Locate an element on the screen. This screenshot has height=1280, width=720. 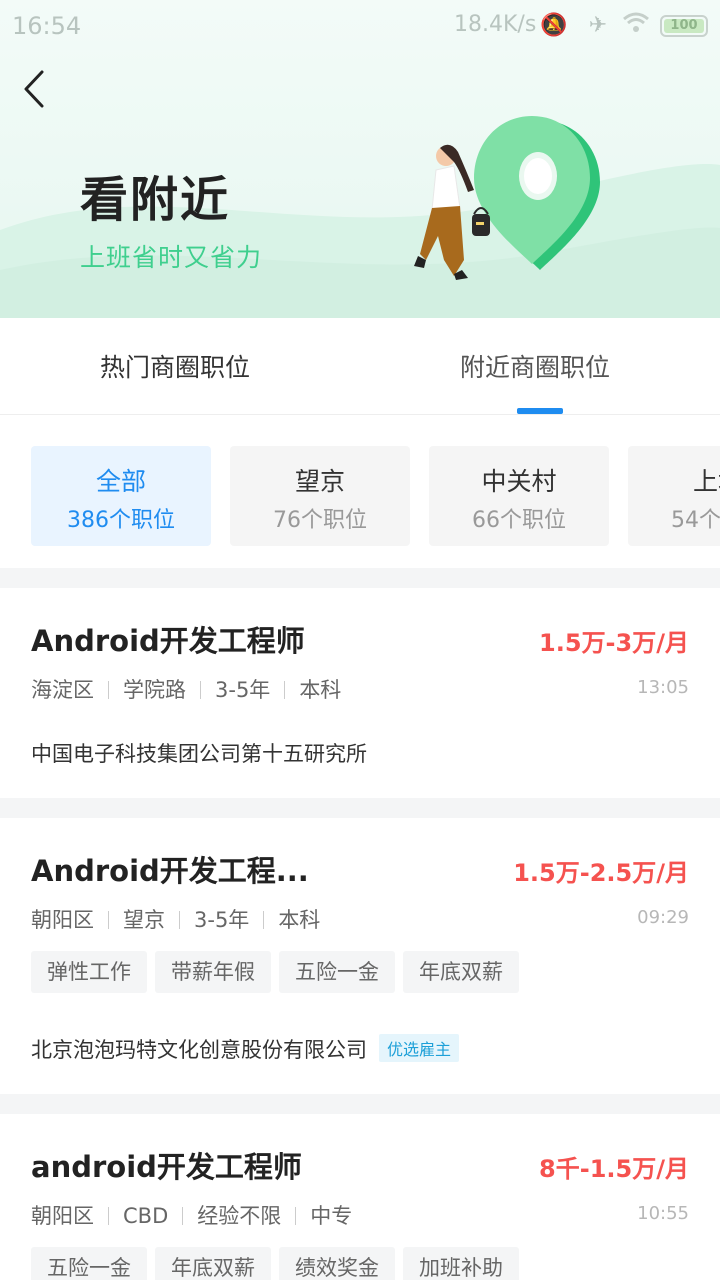
tab-bar: 热门商圈职位 附近商圈职位 is located at coordinates (360, 366).